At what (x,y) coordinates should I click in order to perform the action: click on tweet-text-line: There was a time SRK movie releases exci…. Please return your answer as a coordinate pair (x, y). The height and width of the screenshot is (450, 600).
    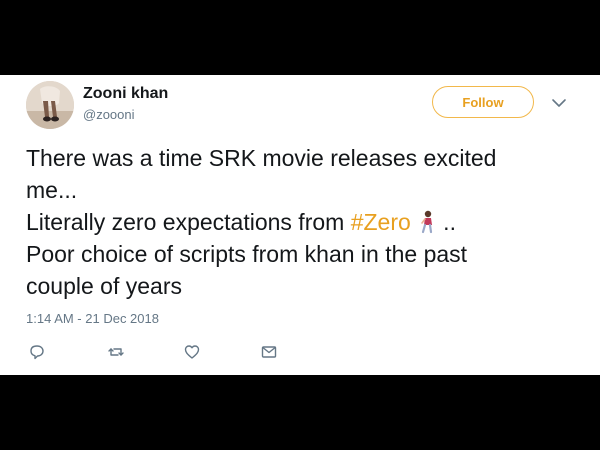
    Looking at the image, I should click on (261, 158).